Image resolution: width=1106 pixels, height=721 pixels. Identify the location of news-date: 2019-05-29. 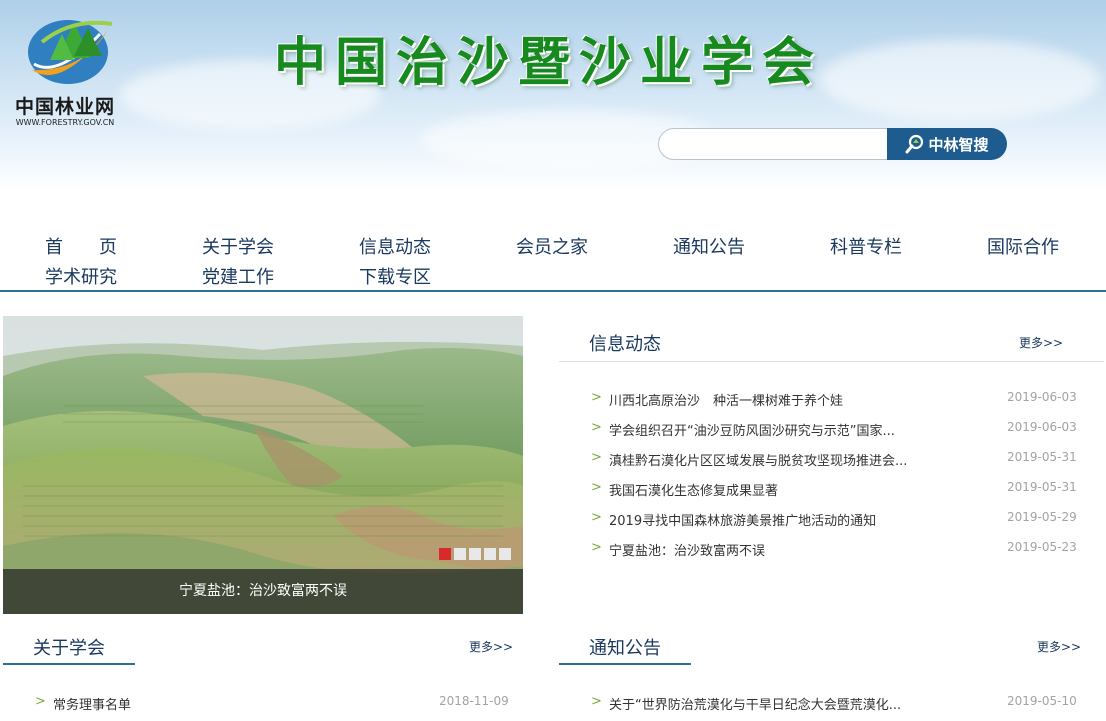
(1042, 517).